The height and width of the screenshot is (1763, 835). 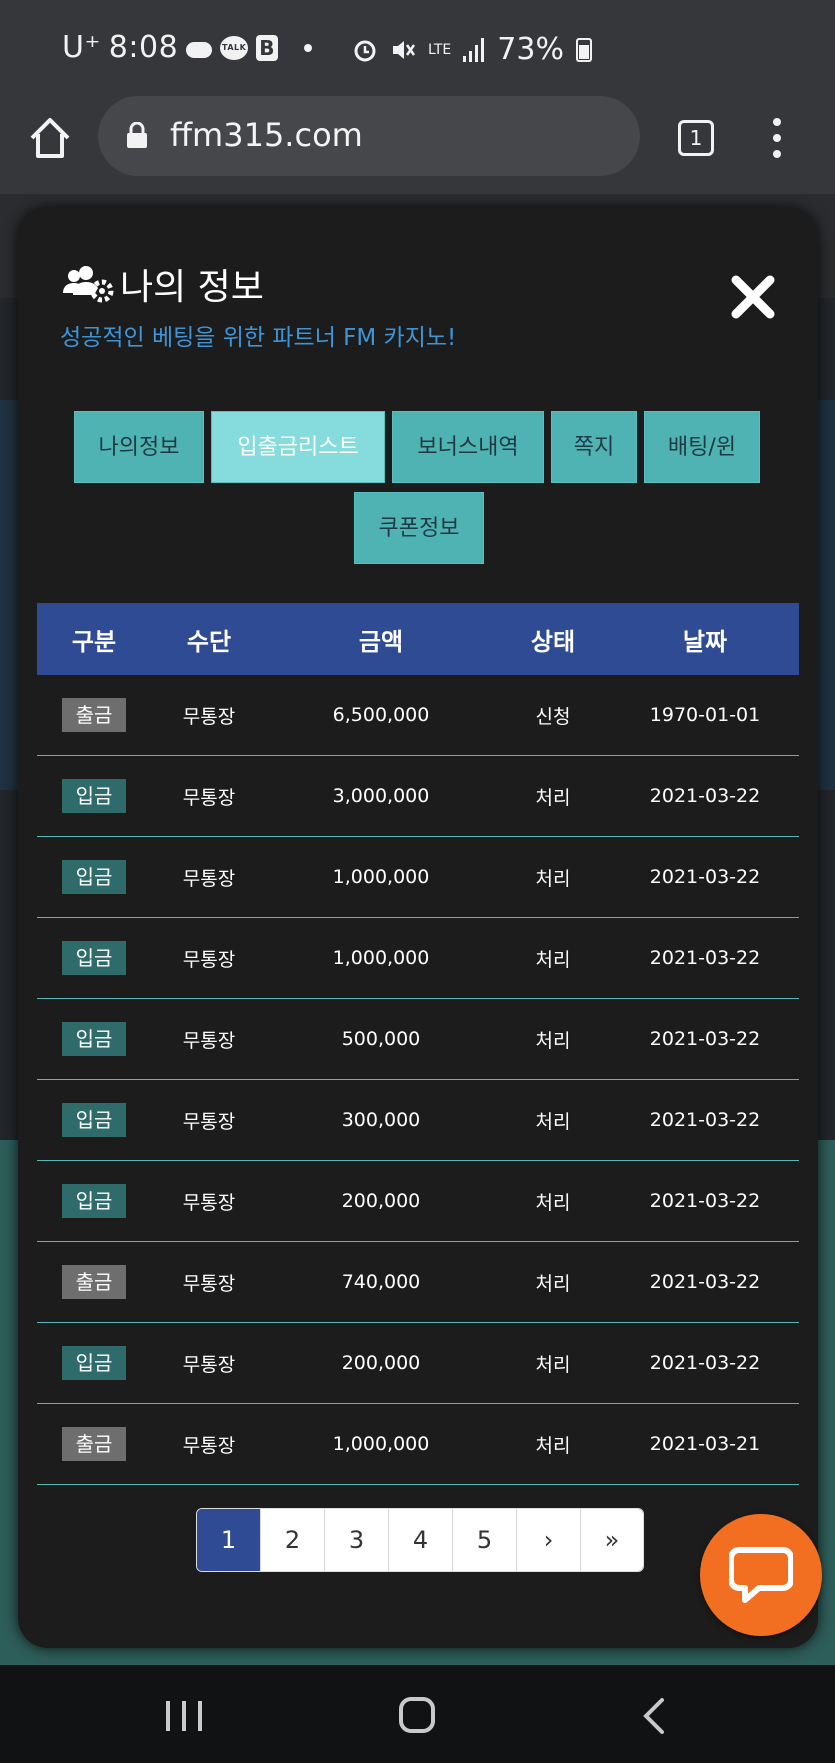 What do you see at coordinates (381, 641) in the screenshot?
I see `header-amount: 금액` at bounding box center [381, 641].